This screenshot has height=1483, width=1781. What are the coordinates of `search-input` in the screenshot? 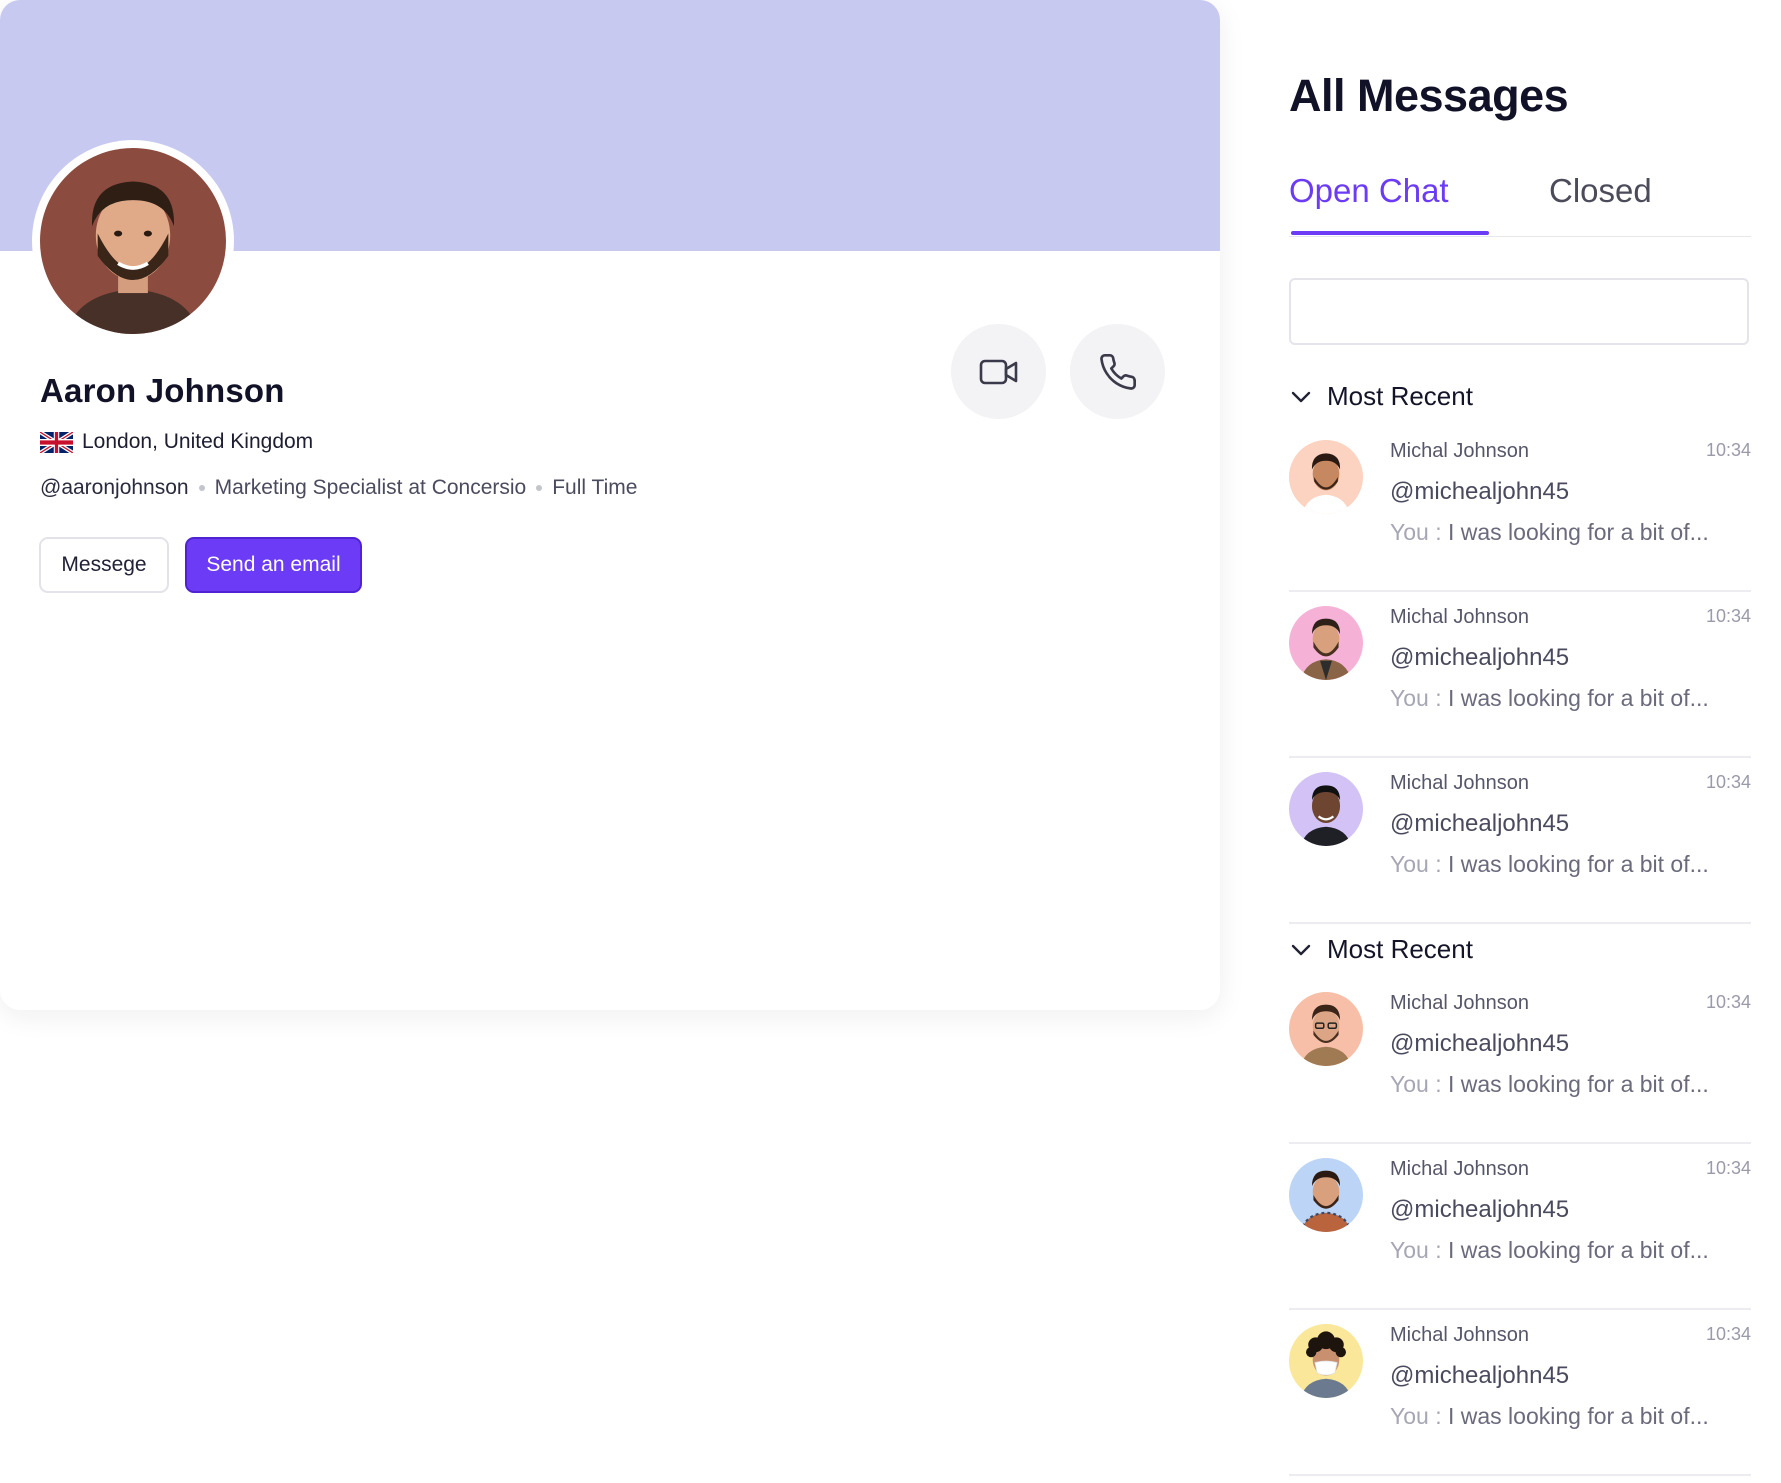 It's located at (1519, 311).